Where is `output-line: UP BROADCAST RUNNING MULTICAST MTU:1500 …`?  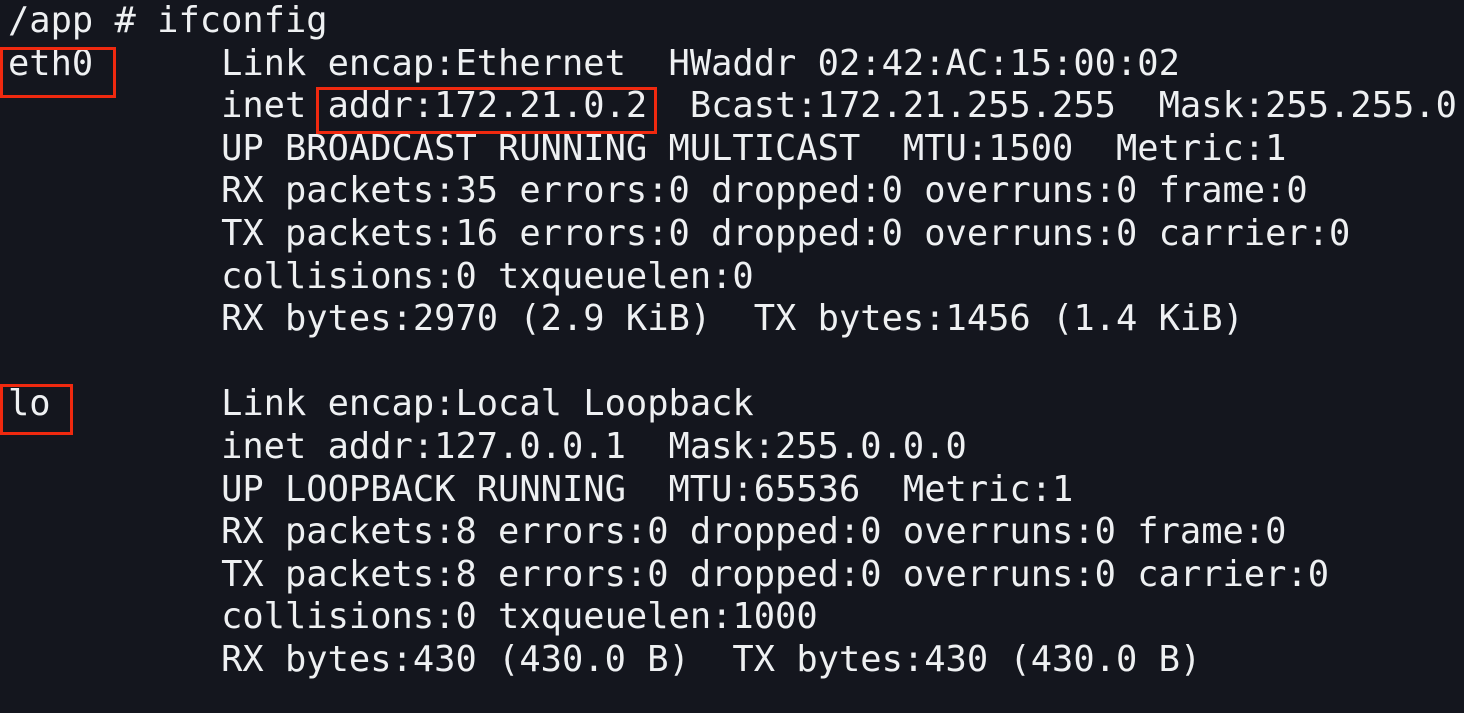
output-line: UP BROADCAST RUNNING MULTICAST MTU:1500 … is located at coordinates (647, 148).